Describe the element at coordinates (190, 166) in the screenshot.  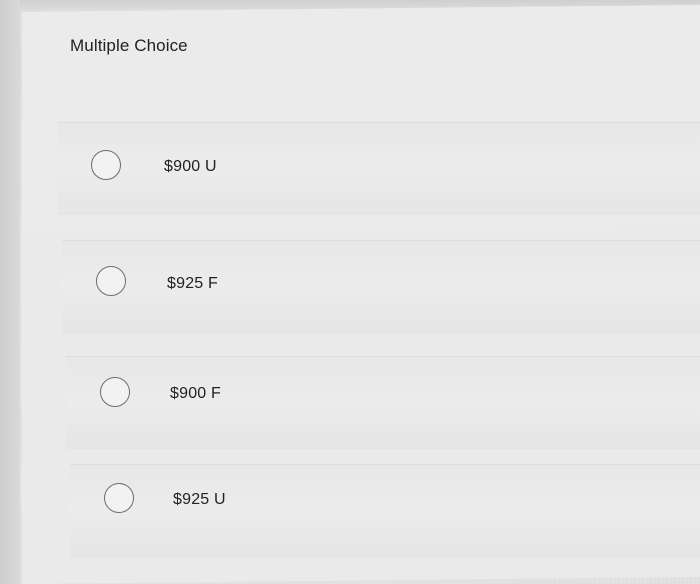
I see `option-label-1: $900 U` at that location.